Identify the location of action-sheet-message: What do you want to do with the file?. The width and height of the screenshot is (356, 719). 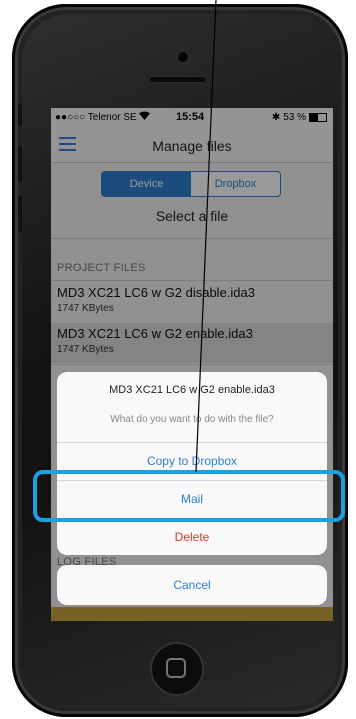
(192, 419).